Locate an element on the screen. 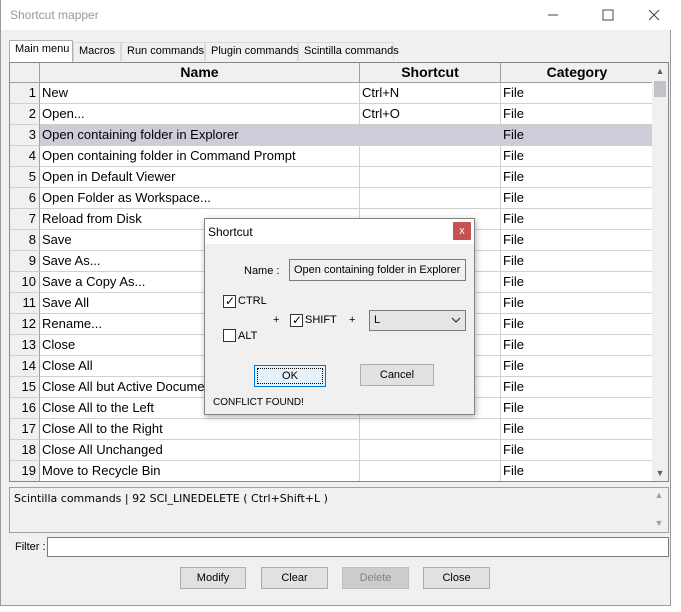 This screenshot has height=612, width=681. row-number: 18 is located at coordinates (25, 450).